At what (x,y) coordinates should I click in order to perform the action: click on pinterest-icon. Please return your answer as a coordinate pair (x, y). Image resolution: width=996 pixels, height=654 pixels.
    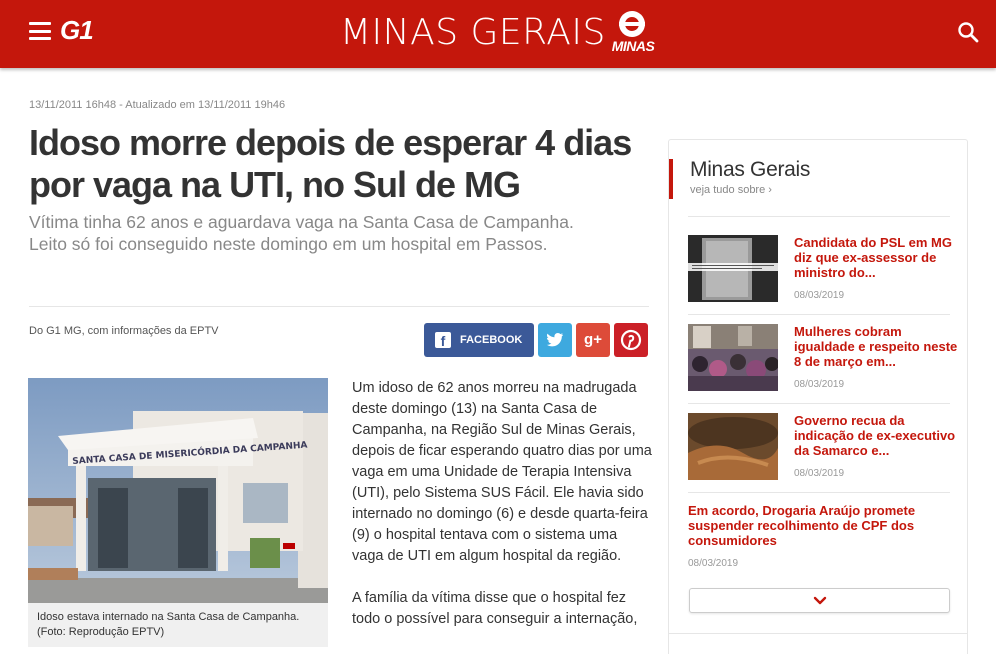
    Looking at the image, I should click on (631, 340).